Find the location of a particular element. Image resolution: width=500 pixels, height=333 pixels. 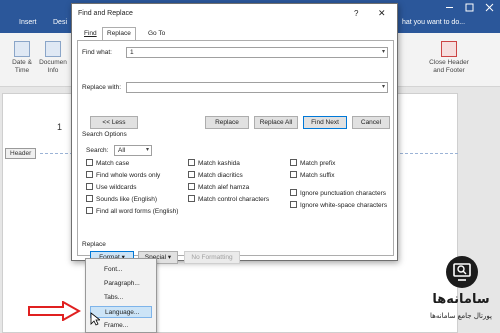

window-controls is located at coordinates (470, 7).